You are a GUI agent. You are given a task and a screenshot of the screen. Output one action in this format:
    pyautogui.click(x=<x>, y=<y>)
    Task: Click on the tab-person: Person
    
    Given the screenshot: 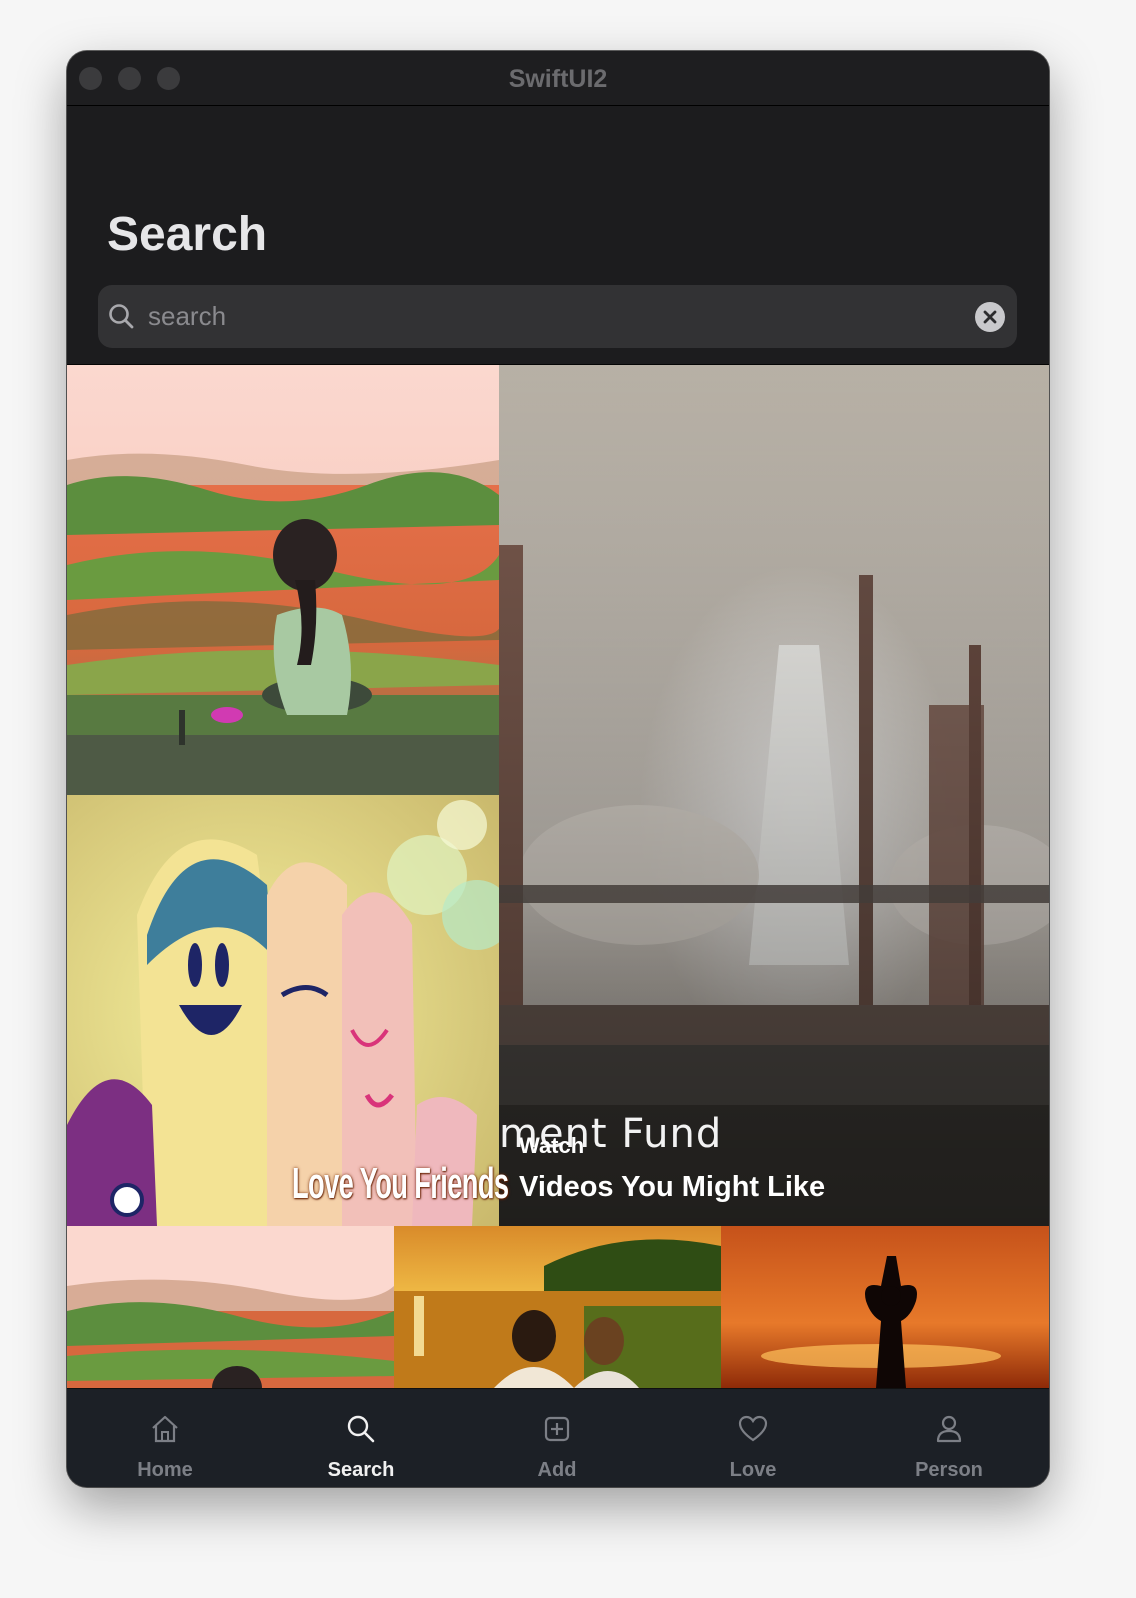 What is the action you would take?
    pyautogui.click(x=949, y=1438)
    